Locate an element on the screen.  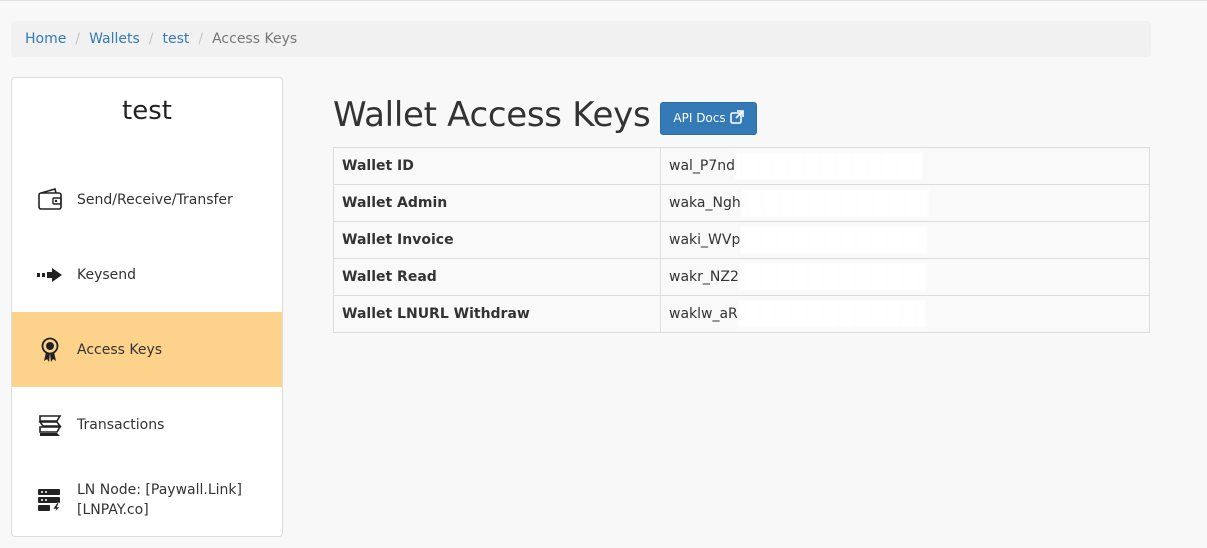
server-lightning-icon is located at coordinates (50, 500).